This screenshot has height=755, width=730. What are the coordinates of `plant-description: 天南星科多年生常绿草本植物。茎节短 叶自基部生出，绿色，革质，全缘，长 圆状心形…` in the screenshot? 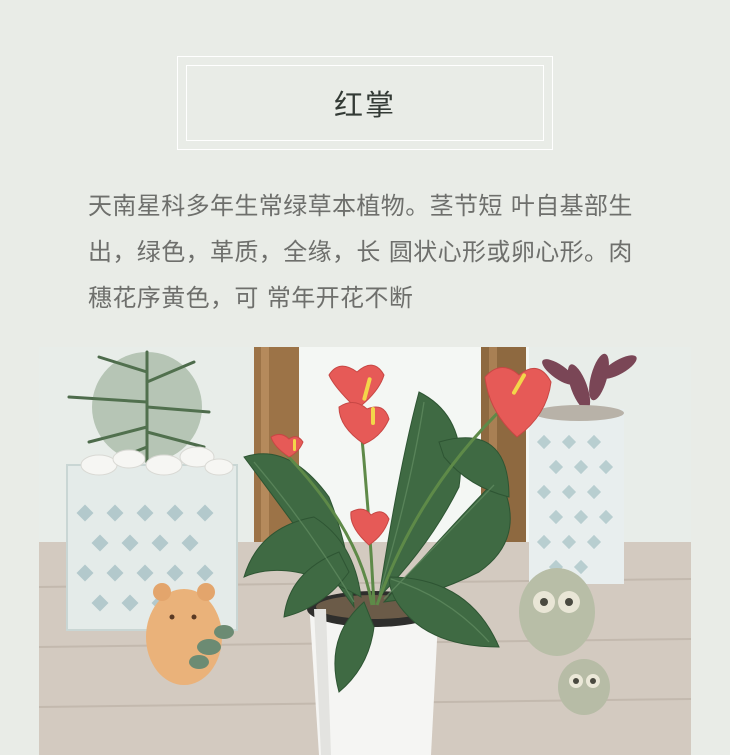 It's located at (360, 252).